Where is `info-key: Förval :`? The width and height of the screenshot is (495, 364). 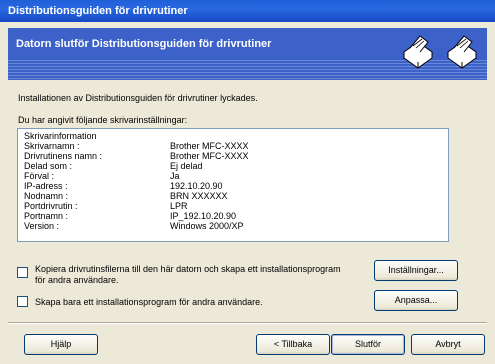
info-key: Förval : is located at coordinates (39, 176).